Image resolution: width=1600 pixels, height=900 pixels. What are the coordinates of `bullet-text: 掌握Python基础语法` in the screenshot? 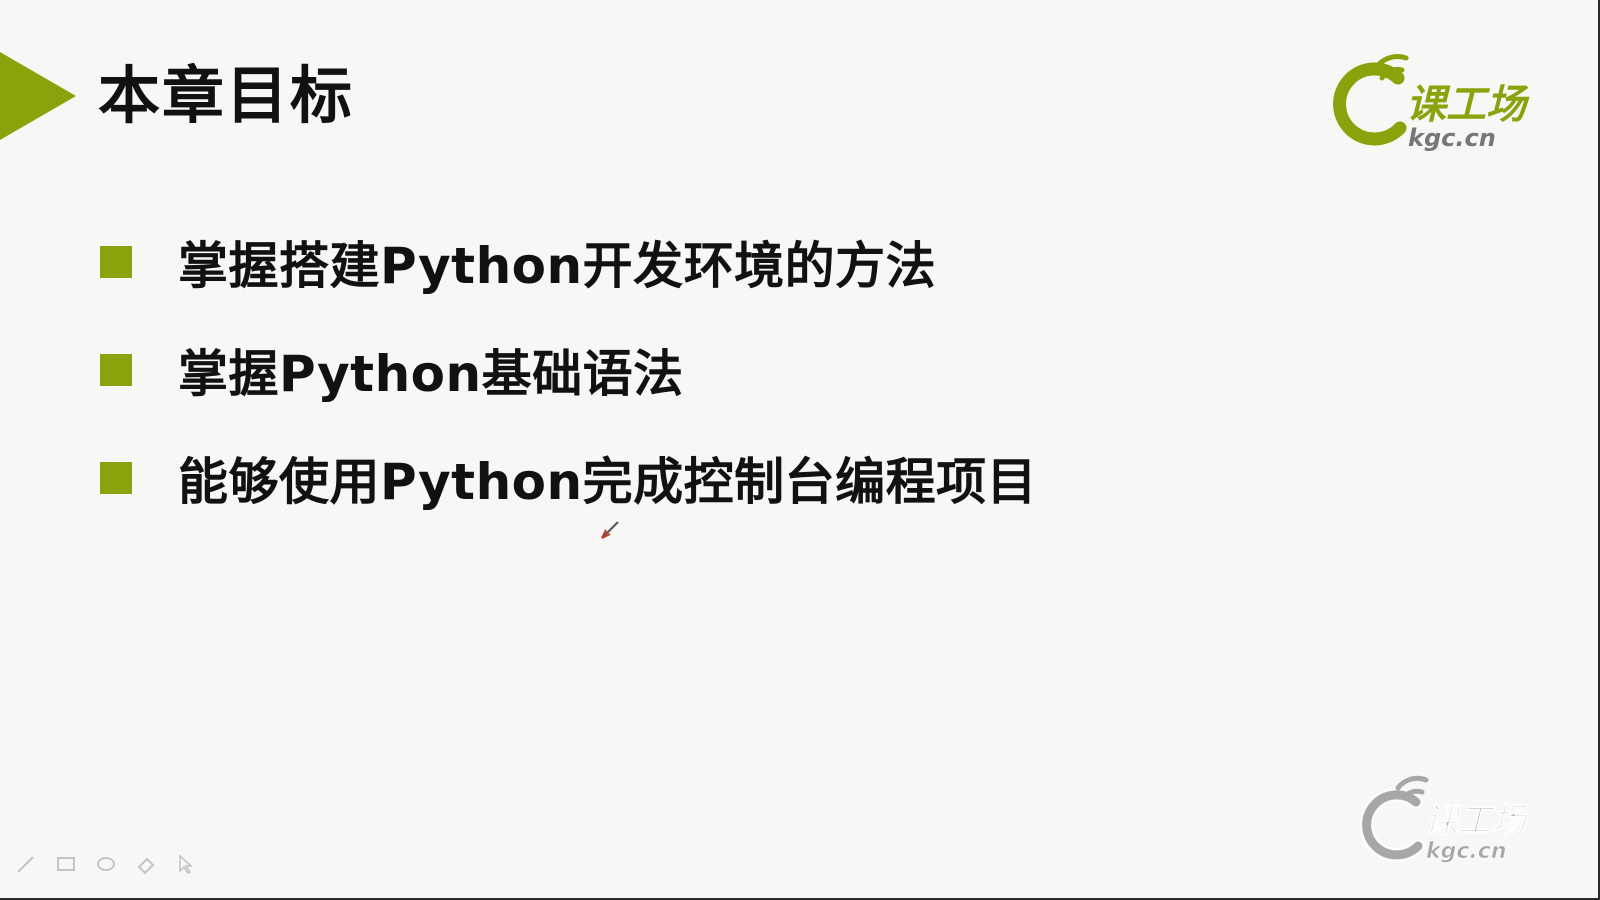 It's located at (431, 374).